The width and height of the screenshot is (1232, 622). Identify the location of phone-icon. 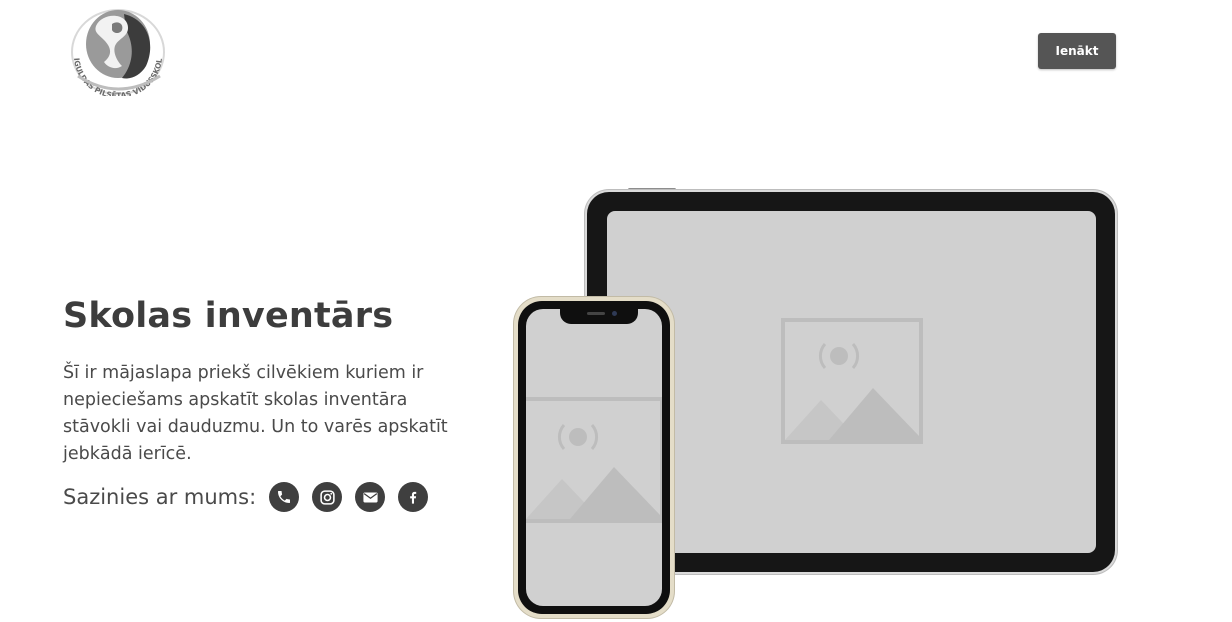
(284, 497).